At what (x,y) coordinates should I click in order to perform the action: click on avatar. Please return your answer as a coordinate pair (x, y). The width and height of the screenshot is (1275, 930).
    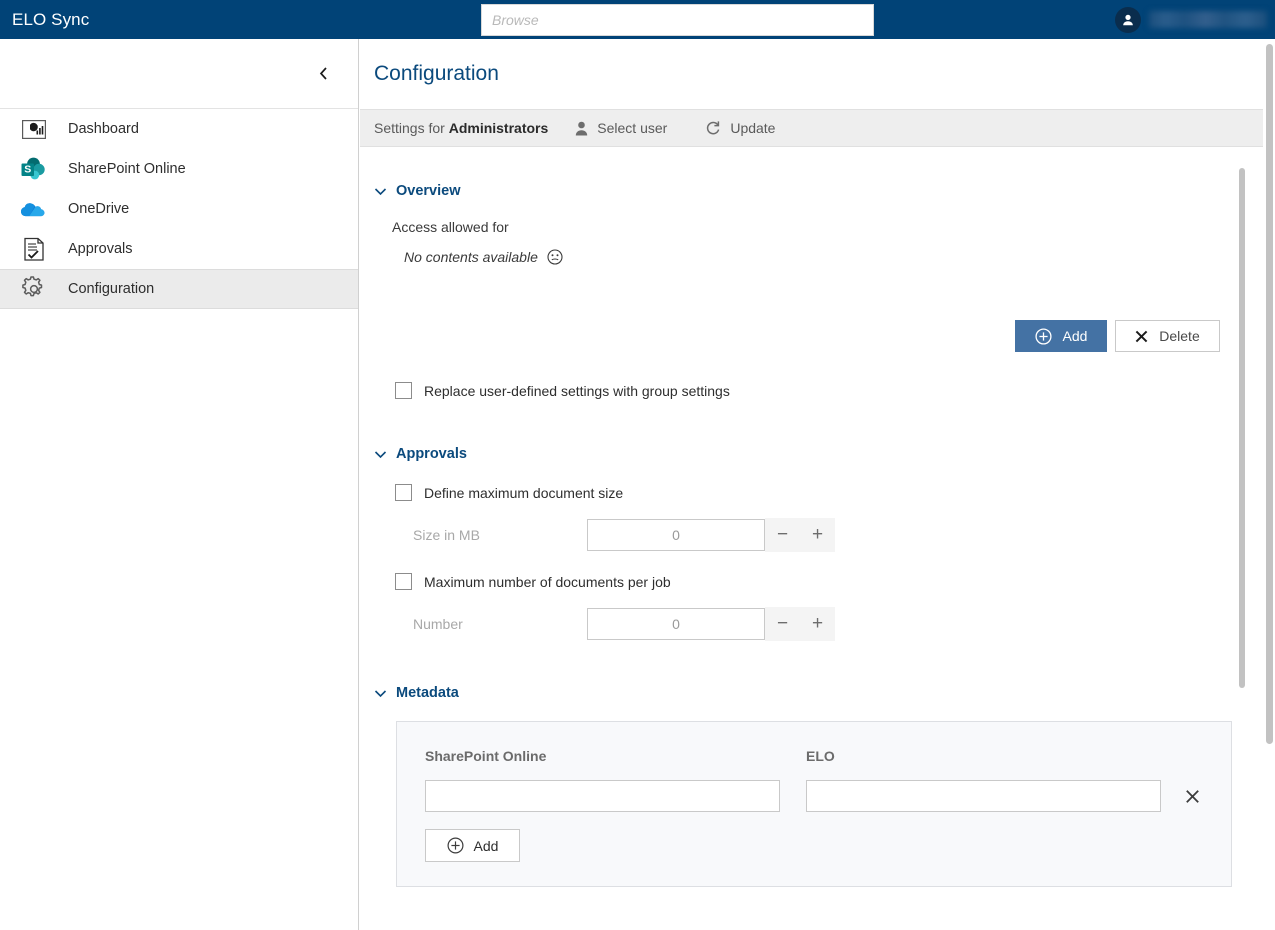
    Looking at the image, I should click on (1128, 19).